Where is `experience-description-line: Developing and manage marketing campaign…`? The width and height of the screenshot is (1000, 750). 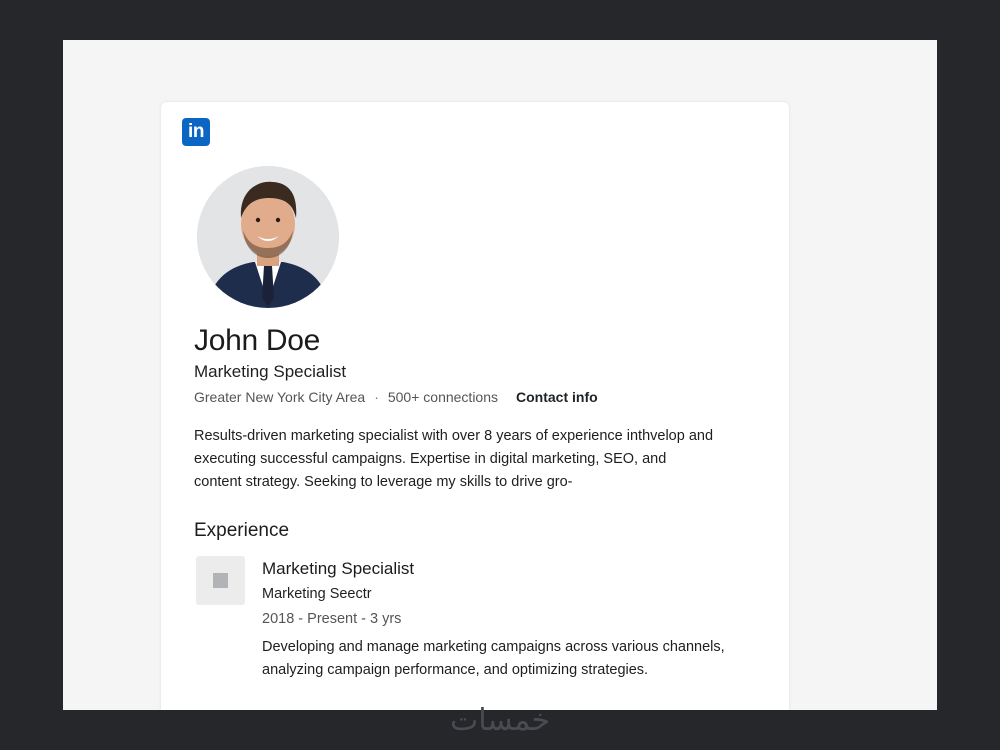
experience-description-line: Developing and manage marketing campaign… is located at coordinates (493, 647).